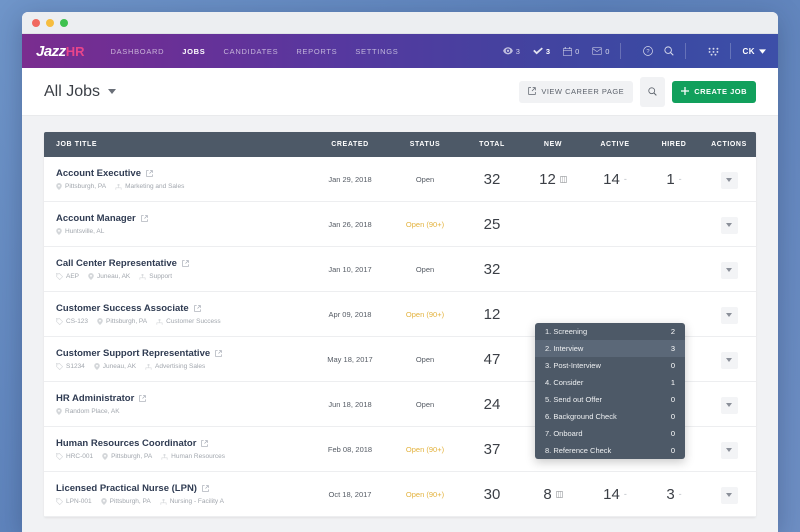  I want to click on tooltip-stage-row: 3. Post-Interview 0, so click(610, 365).